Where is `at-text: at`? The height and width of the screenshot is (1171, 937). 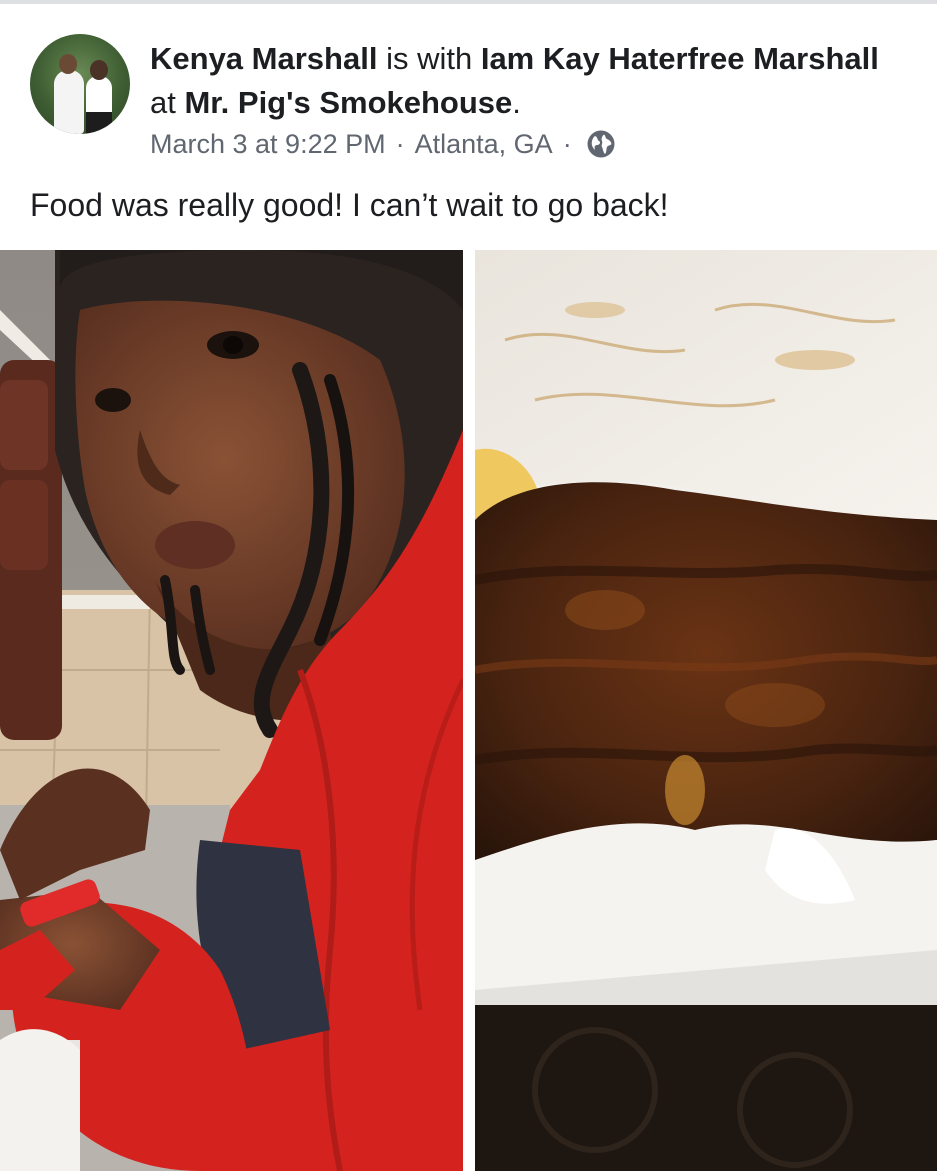
at-text: at is located at coordinates (163, 102).